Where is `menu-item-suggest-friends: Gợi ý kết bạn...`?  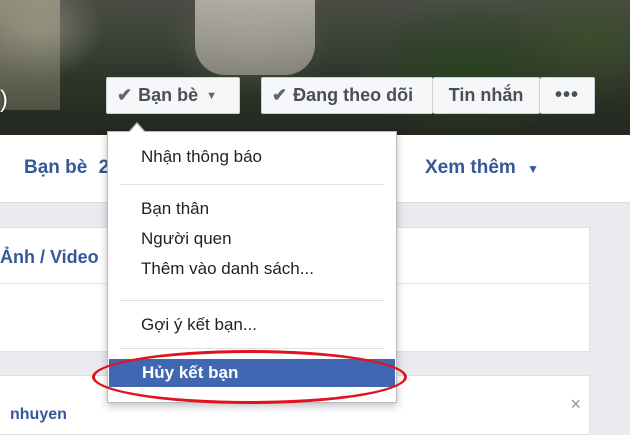
menu-item-suggest-friends: Gợi ý kết bạn... is located at coordinates (252, 325).